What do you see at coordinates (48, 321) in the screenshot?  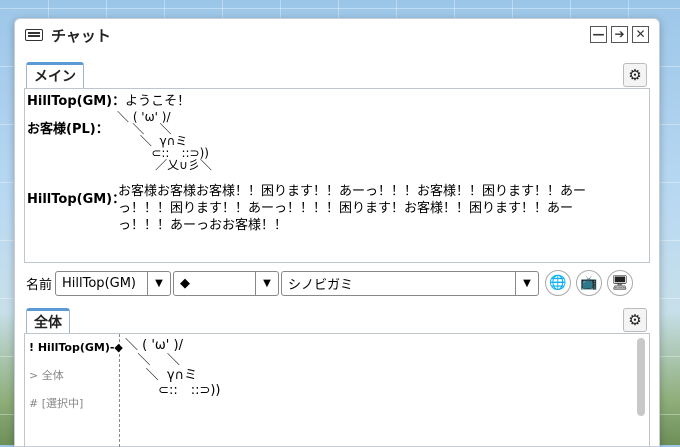 I see `tab-all: 全体` at bounding box center [48, 321].